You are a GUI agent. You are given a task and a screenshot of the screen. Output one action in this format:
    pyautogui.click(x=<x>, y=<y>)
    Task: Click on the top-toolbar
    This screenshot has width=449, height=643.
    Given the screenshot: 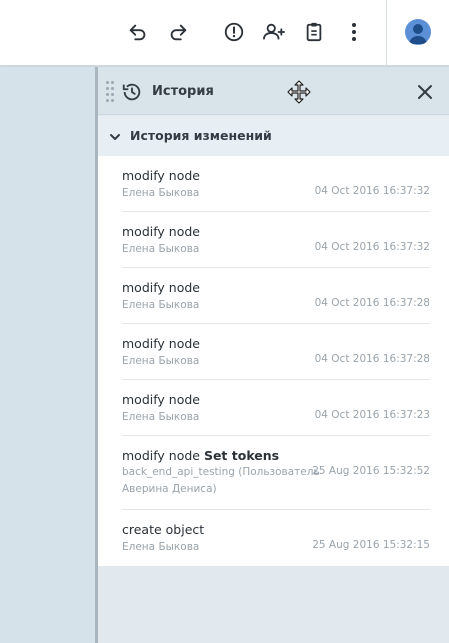 What is the action you would take?
    pyautogui.click(x=224, y=33)
    